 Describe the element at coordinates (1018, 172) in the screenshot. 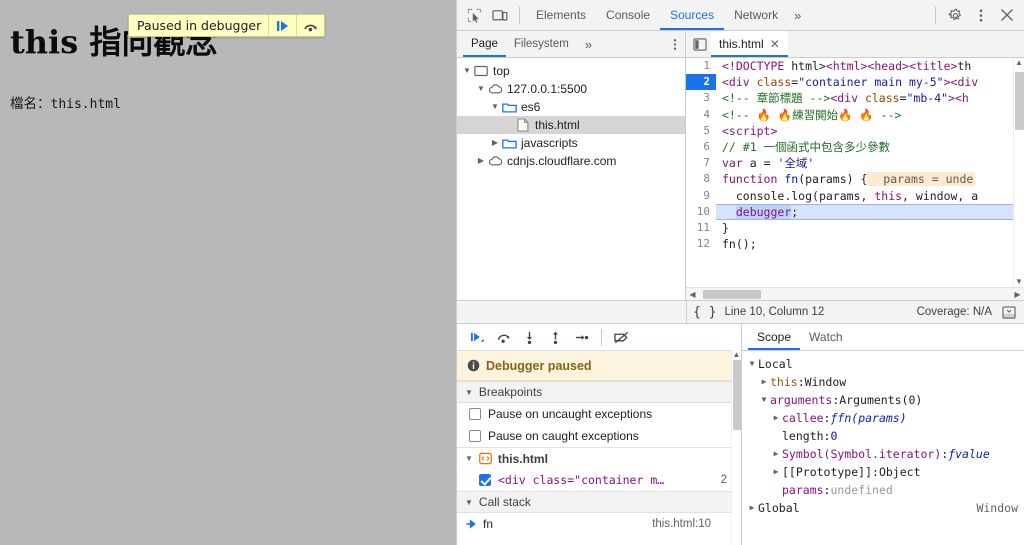

I see `editor-vertical-scrollbar: ▲ ▼` at that location.